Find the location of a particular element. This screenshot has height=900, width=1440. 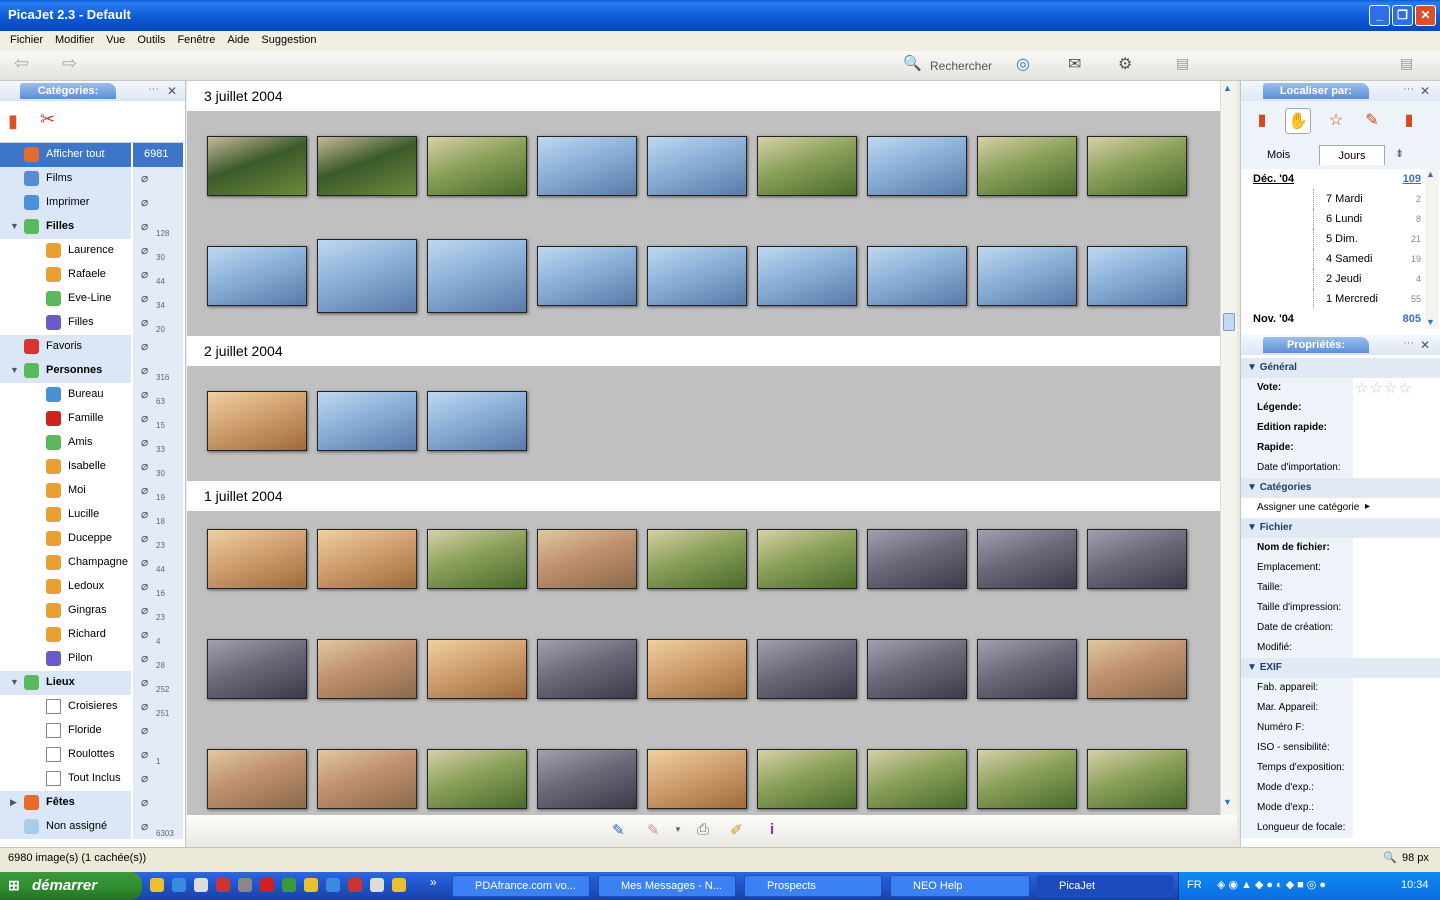

tray-icons: ◈◉▲◆●◐◆■◎● is located at coordinates (1273, 884).